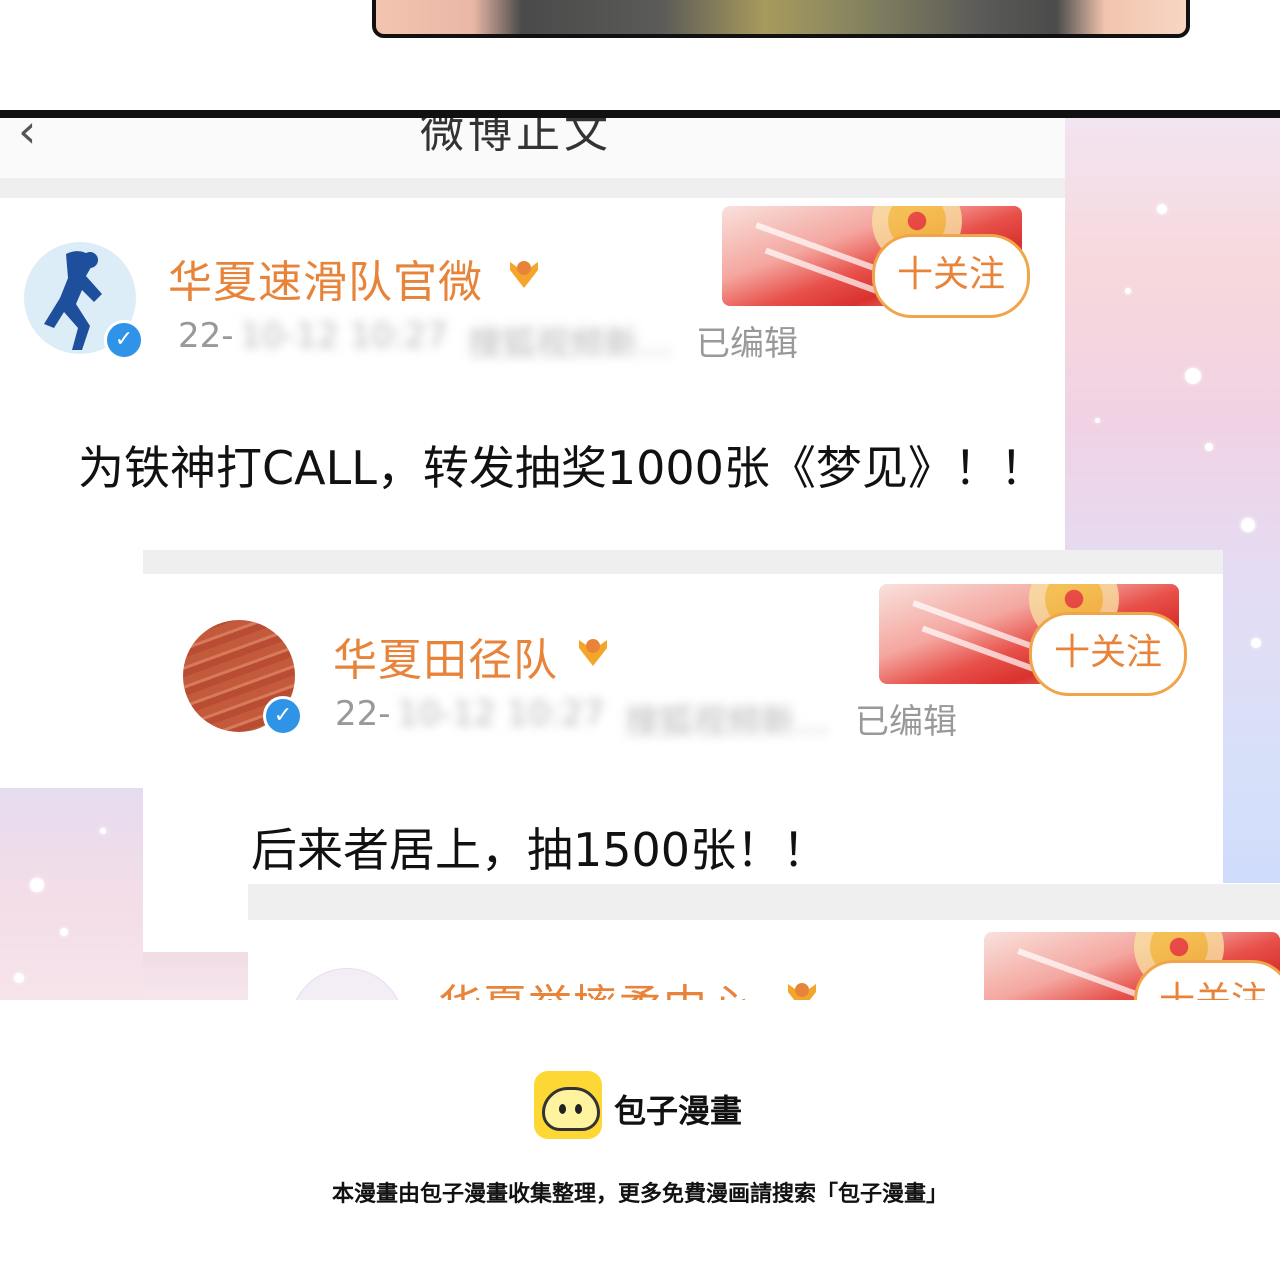 This screenshot has height=1282, width=1280. I want to click on sparkle-background-left-lower, so click(195, 976).